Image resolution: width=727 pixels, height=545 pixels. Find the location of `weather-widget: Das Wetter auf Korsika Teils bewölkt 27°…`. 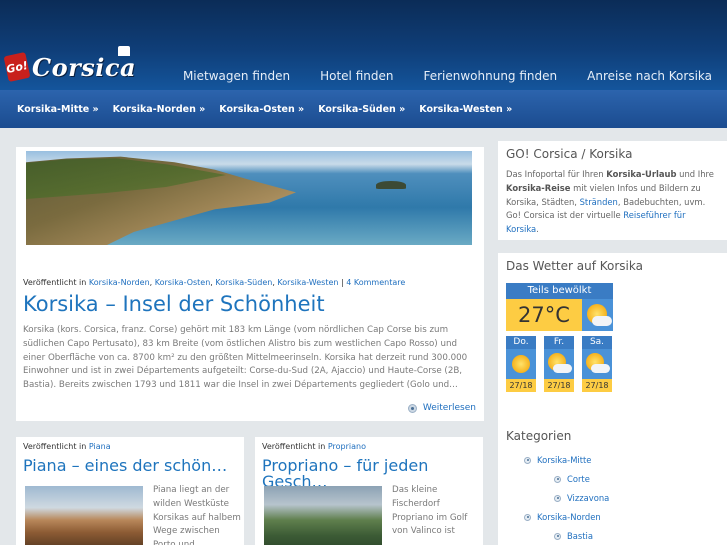

weather-widget: Das Wetter auf Korsika Teils bewölkt 27°… is located at coordinates (612, 338).